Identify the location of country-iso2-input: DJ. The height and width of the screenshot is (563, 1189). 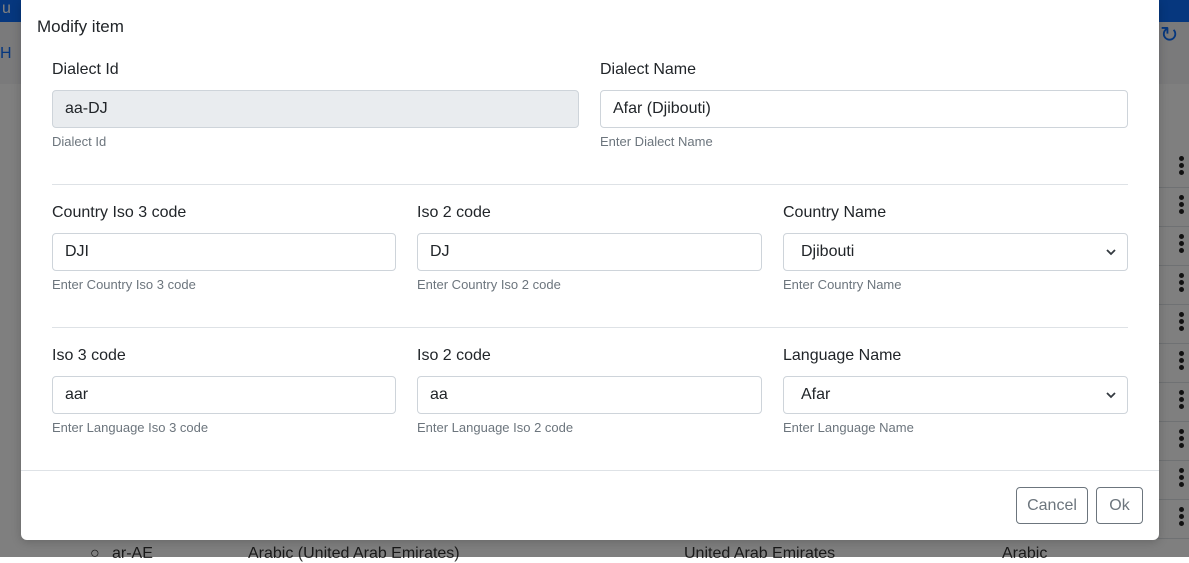
(589, 252).